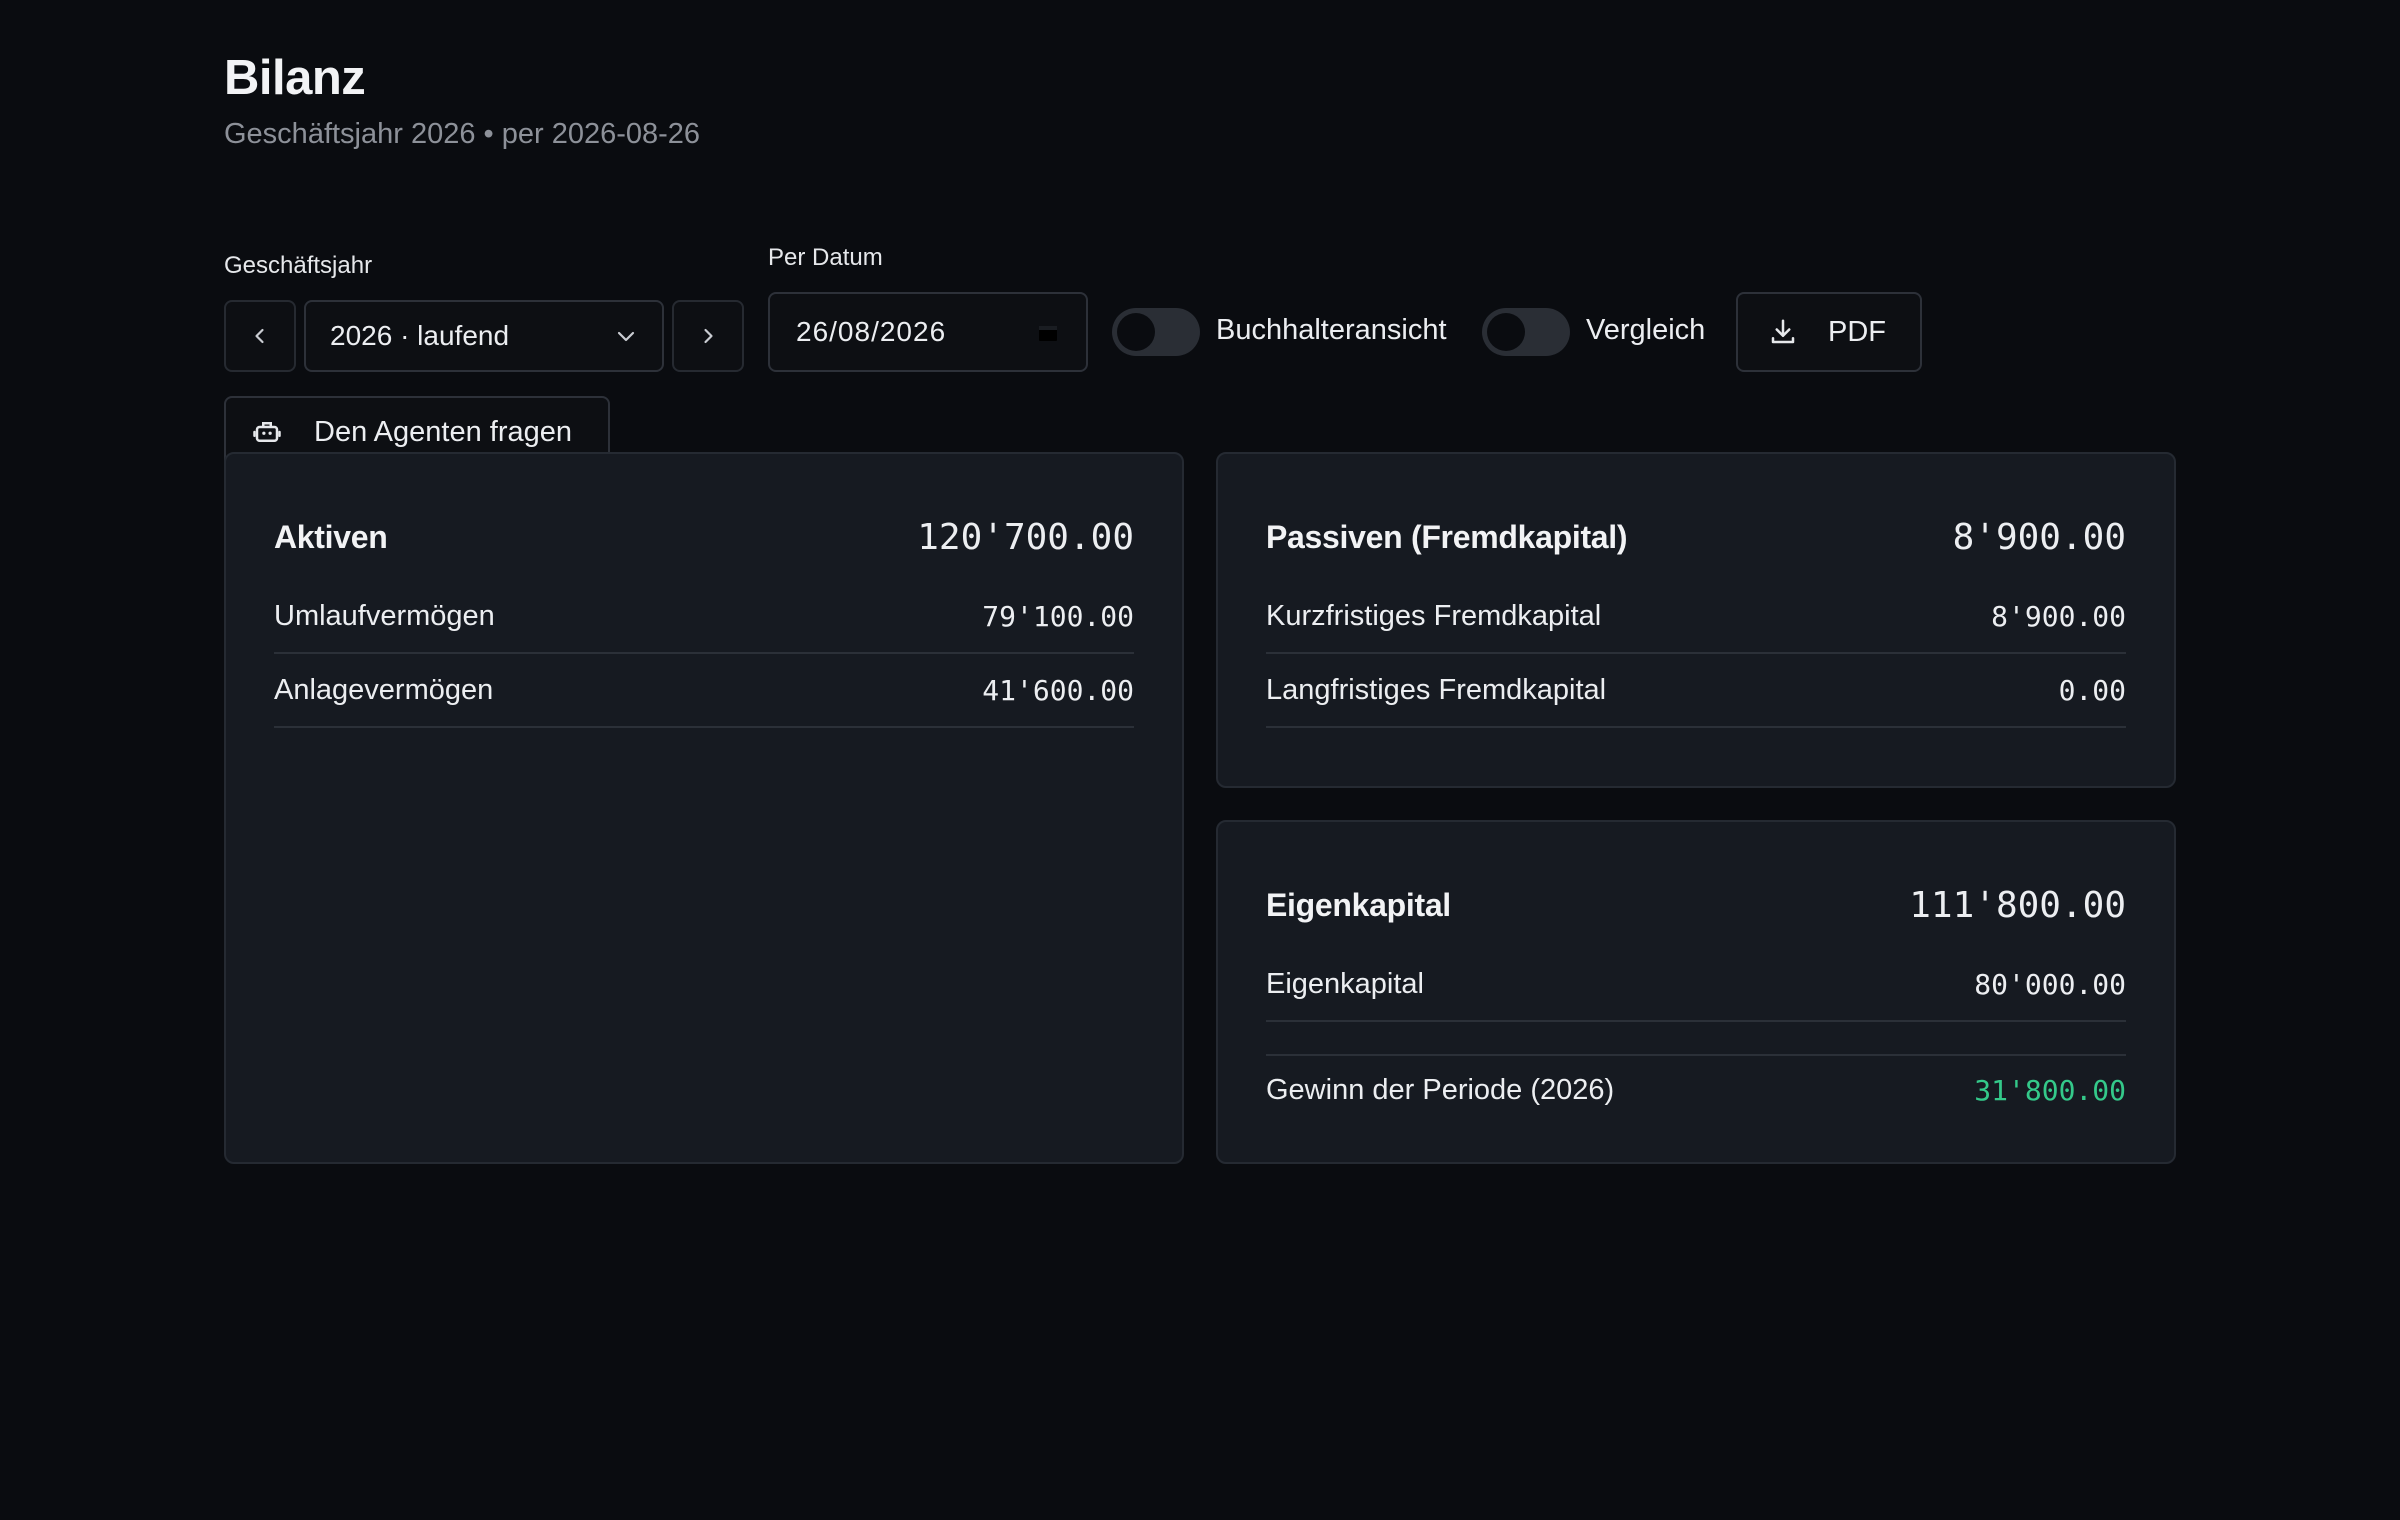 The height and width of the screenshot is (1520, 2400). What do you see at coordinates (443, 431) in the screenshot?
I see `ask-agent-label: Den Agenten fragen` at bounding box center [443, 431].